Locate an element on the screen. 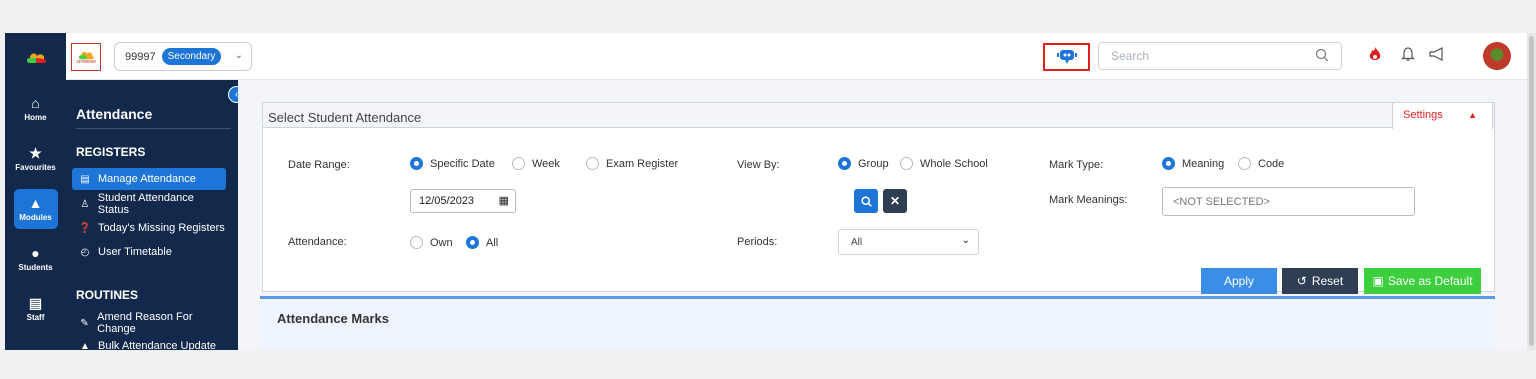  bot-icon is located at coordinates (1066, 57).